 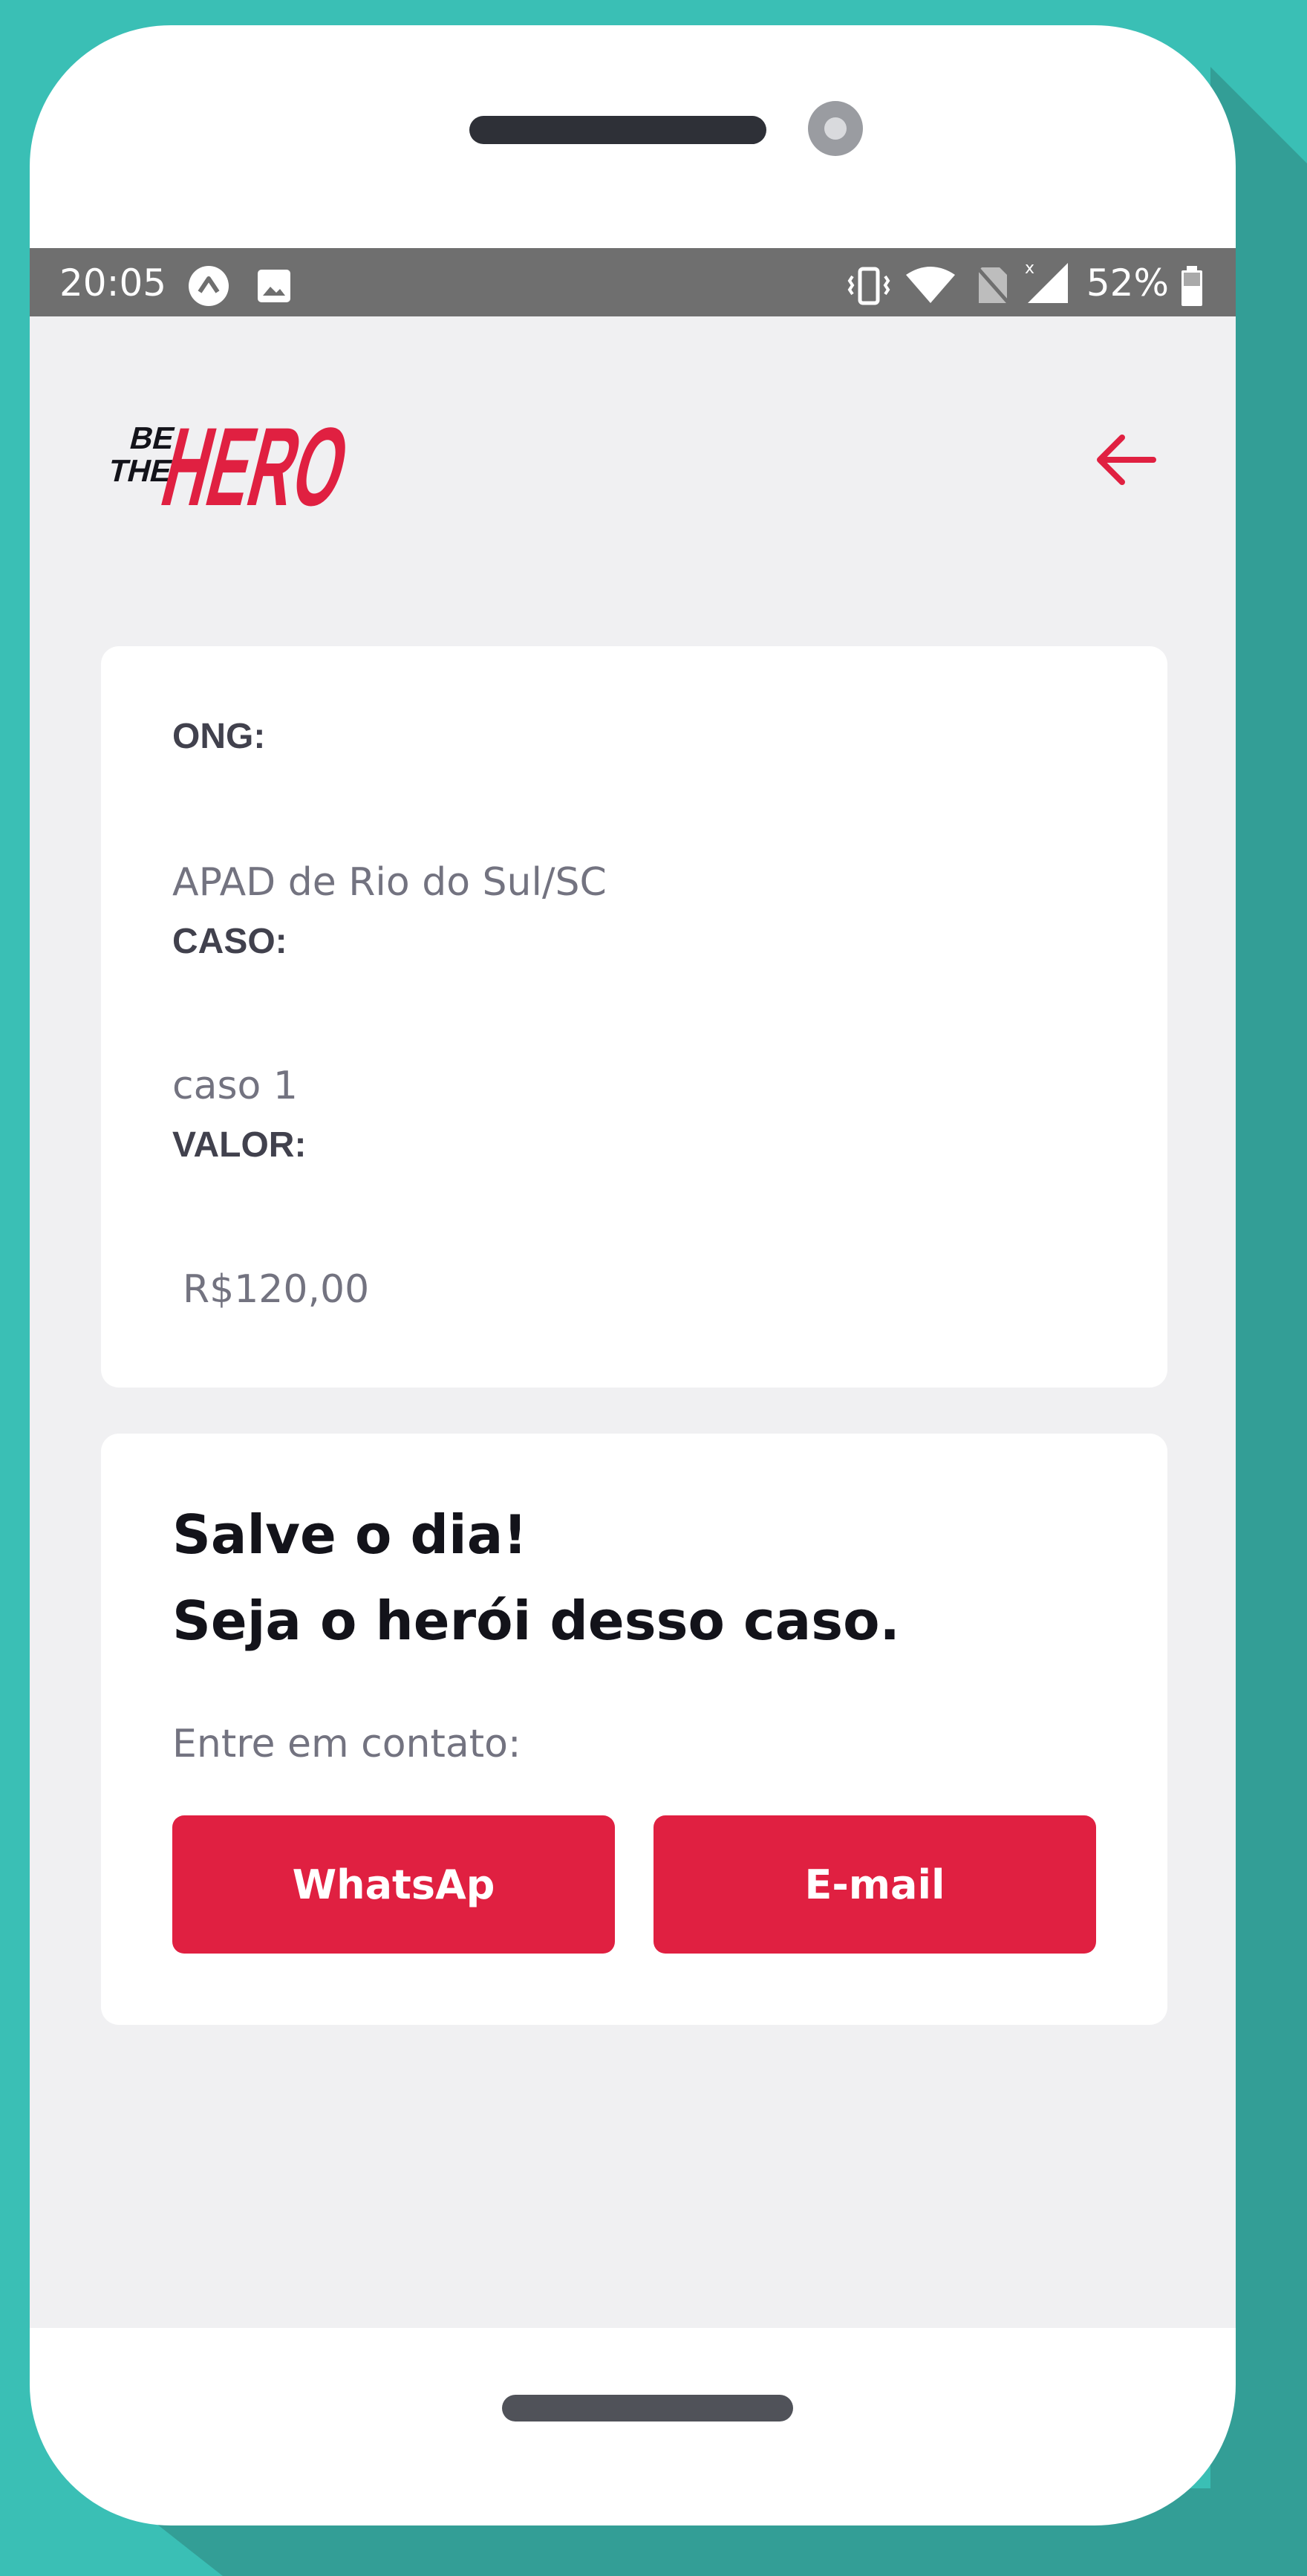 I want to click on be-the-hero-logo: BE THE HERO, so click(x=232, y=460).